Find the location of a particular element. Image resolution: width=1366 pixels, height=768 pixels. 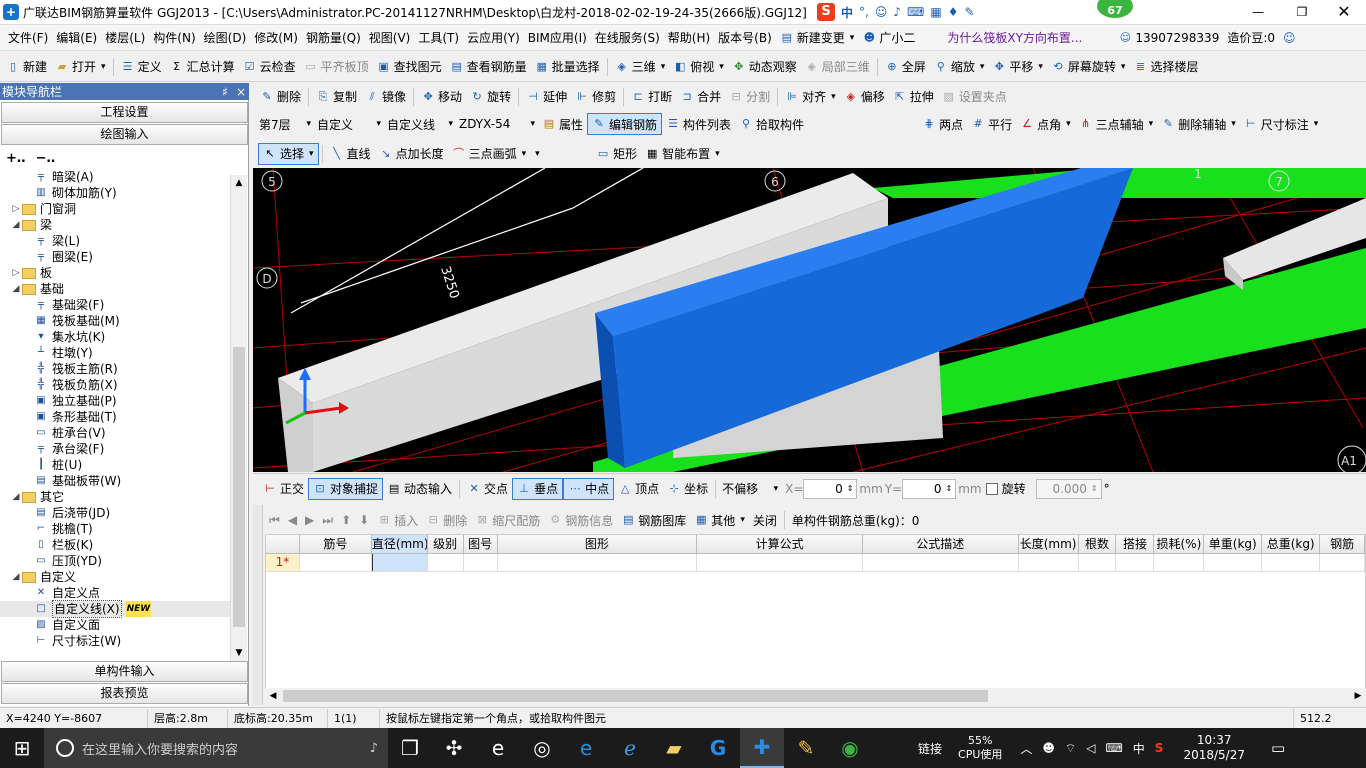

cell-shape is located at coordinates (598, 562).